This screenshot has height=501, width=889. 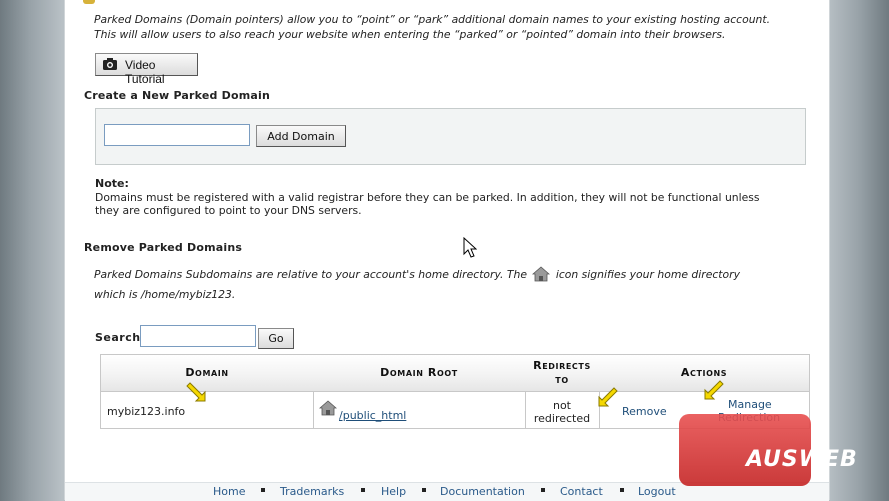 What do you see at coordinates (482, 491) in the screenshot?
I see `footer-documentation-link: Documentation` at bounding box center [482, 491].